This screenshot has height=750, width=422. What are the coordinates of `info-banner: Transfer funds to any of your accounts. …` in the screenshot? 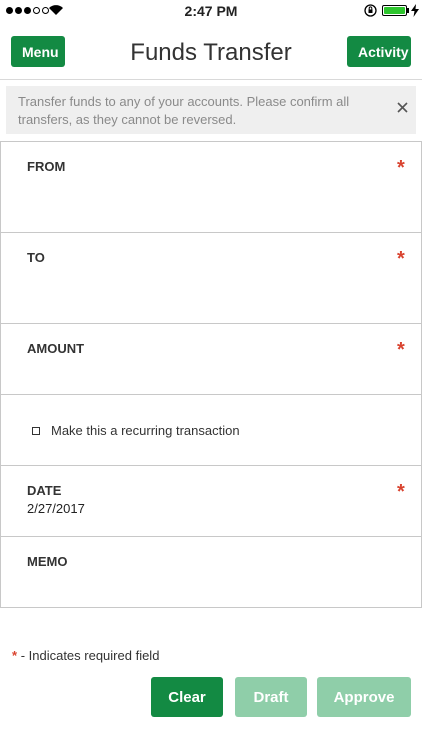 It's located at (211, 110).